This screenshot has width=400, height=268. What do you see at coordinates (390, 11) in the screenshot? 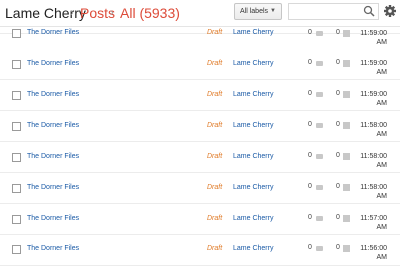
I see `gear-icon` at bounding box center [390, 11].